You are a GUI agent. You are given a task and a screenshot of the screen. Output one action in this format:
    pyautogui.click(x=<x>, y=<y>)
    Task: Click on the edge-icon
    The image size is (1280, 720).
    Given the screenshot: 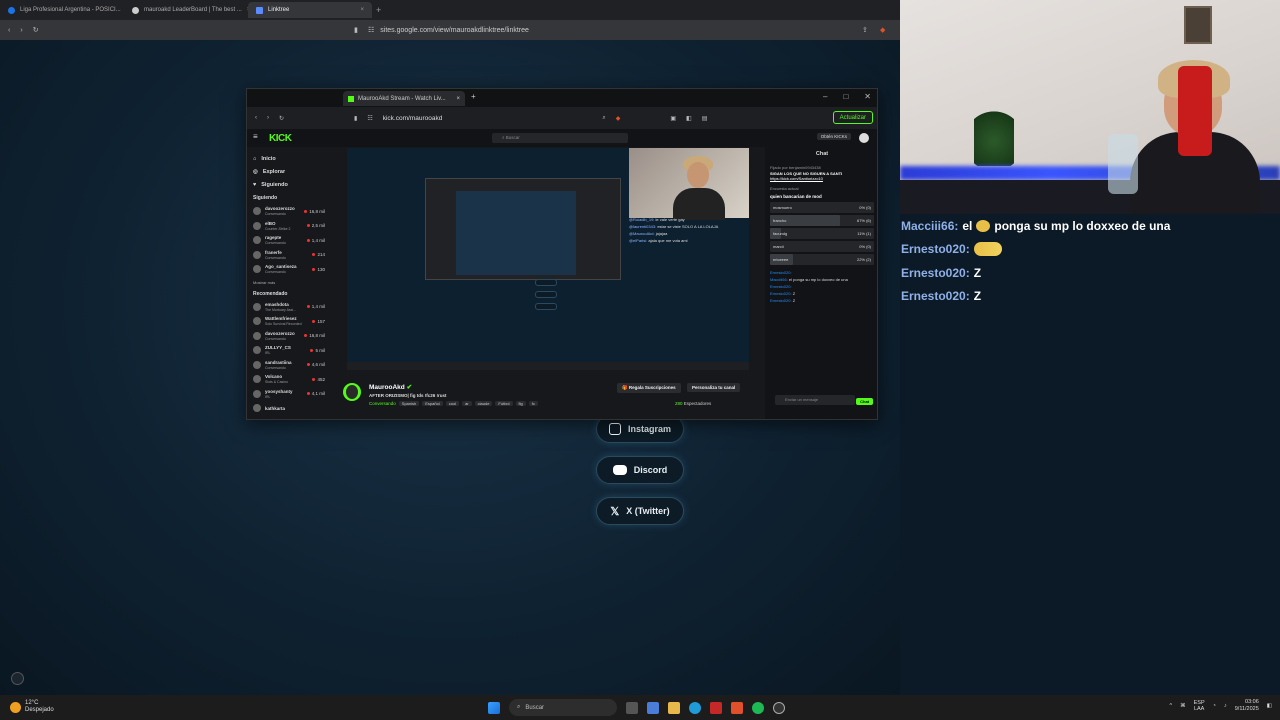 What is the action you would take?
    pyautogui.click(x=695, y=707)
    